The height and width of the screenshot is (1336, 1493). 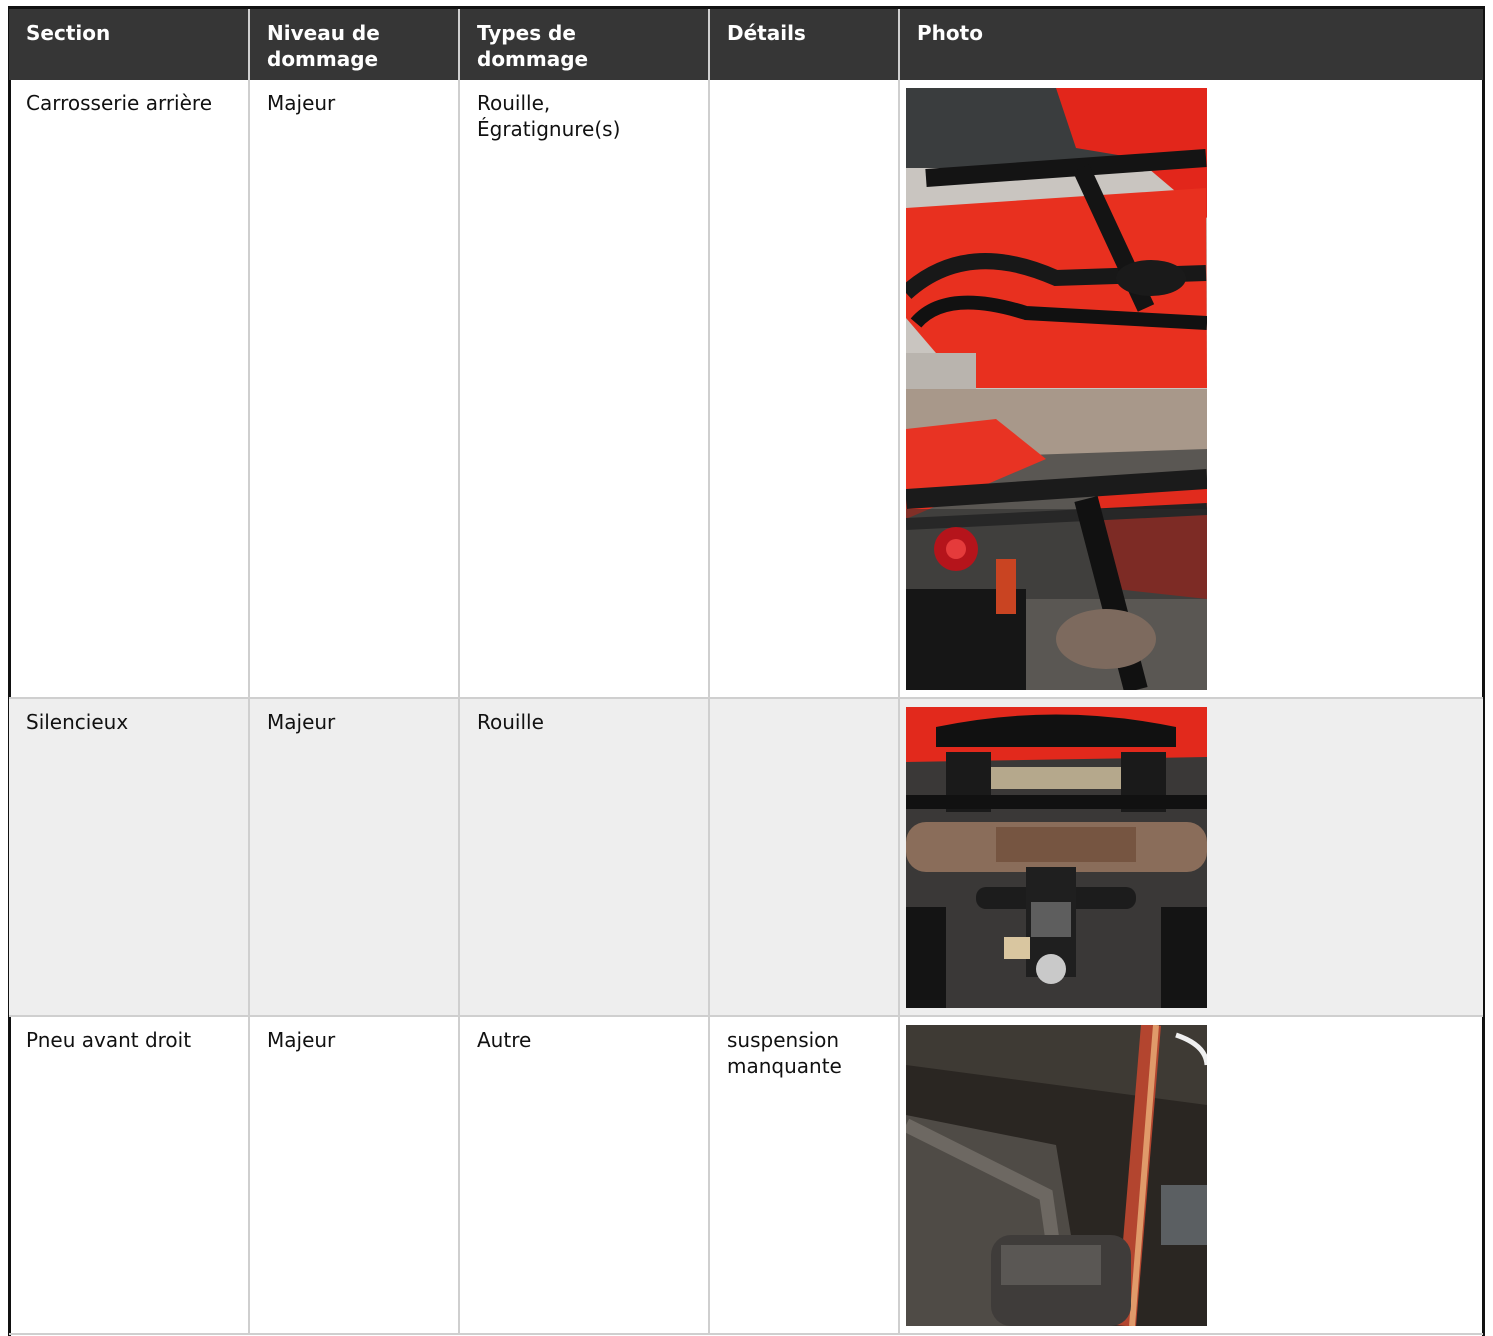 I want to click on cell-types: Rouille, so click(x=584, y=857).